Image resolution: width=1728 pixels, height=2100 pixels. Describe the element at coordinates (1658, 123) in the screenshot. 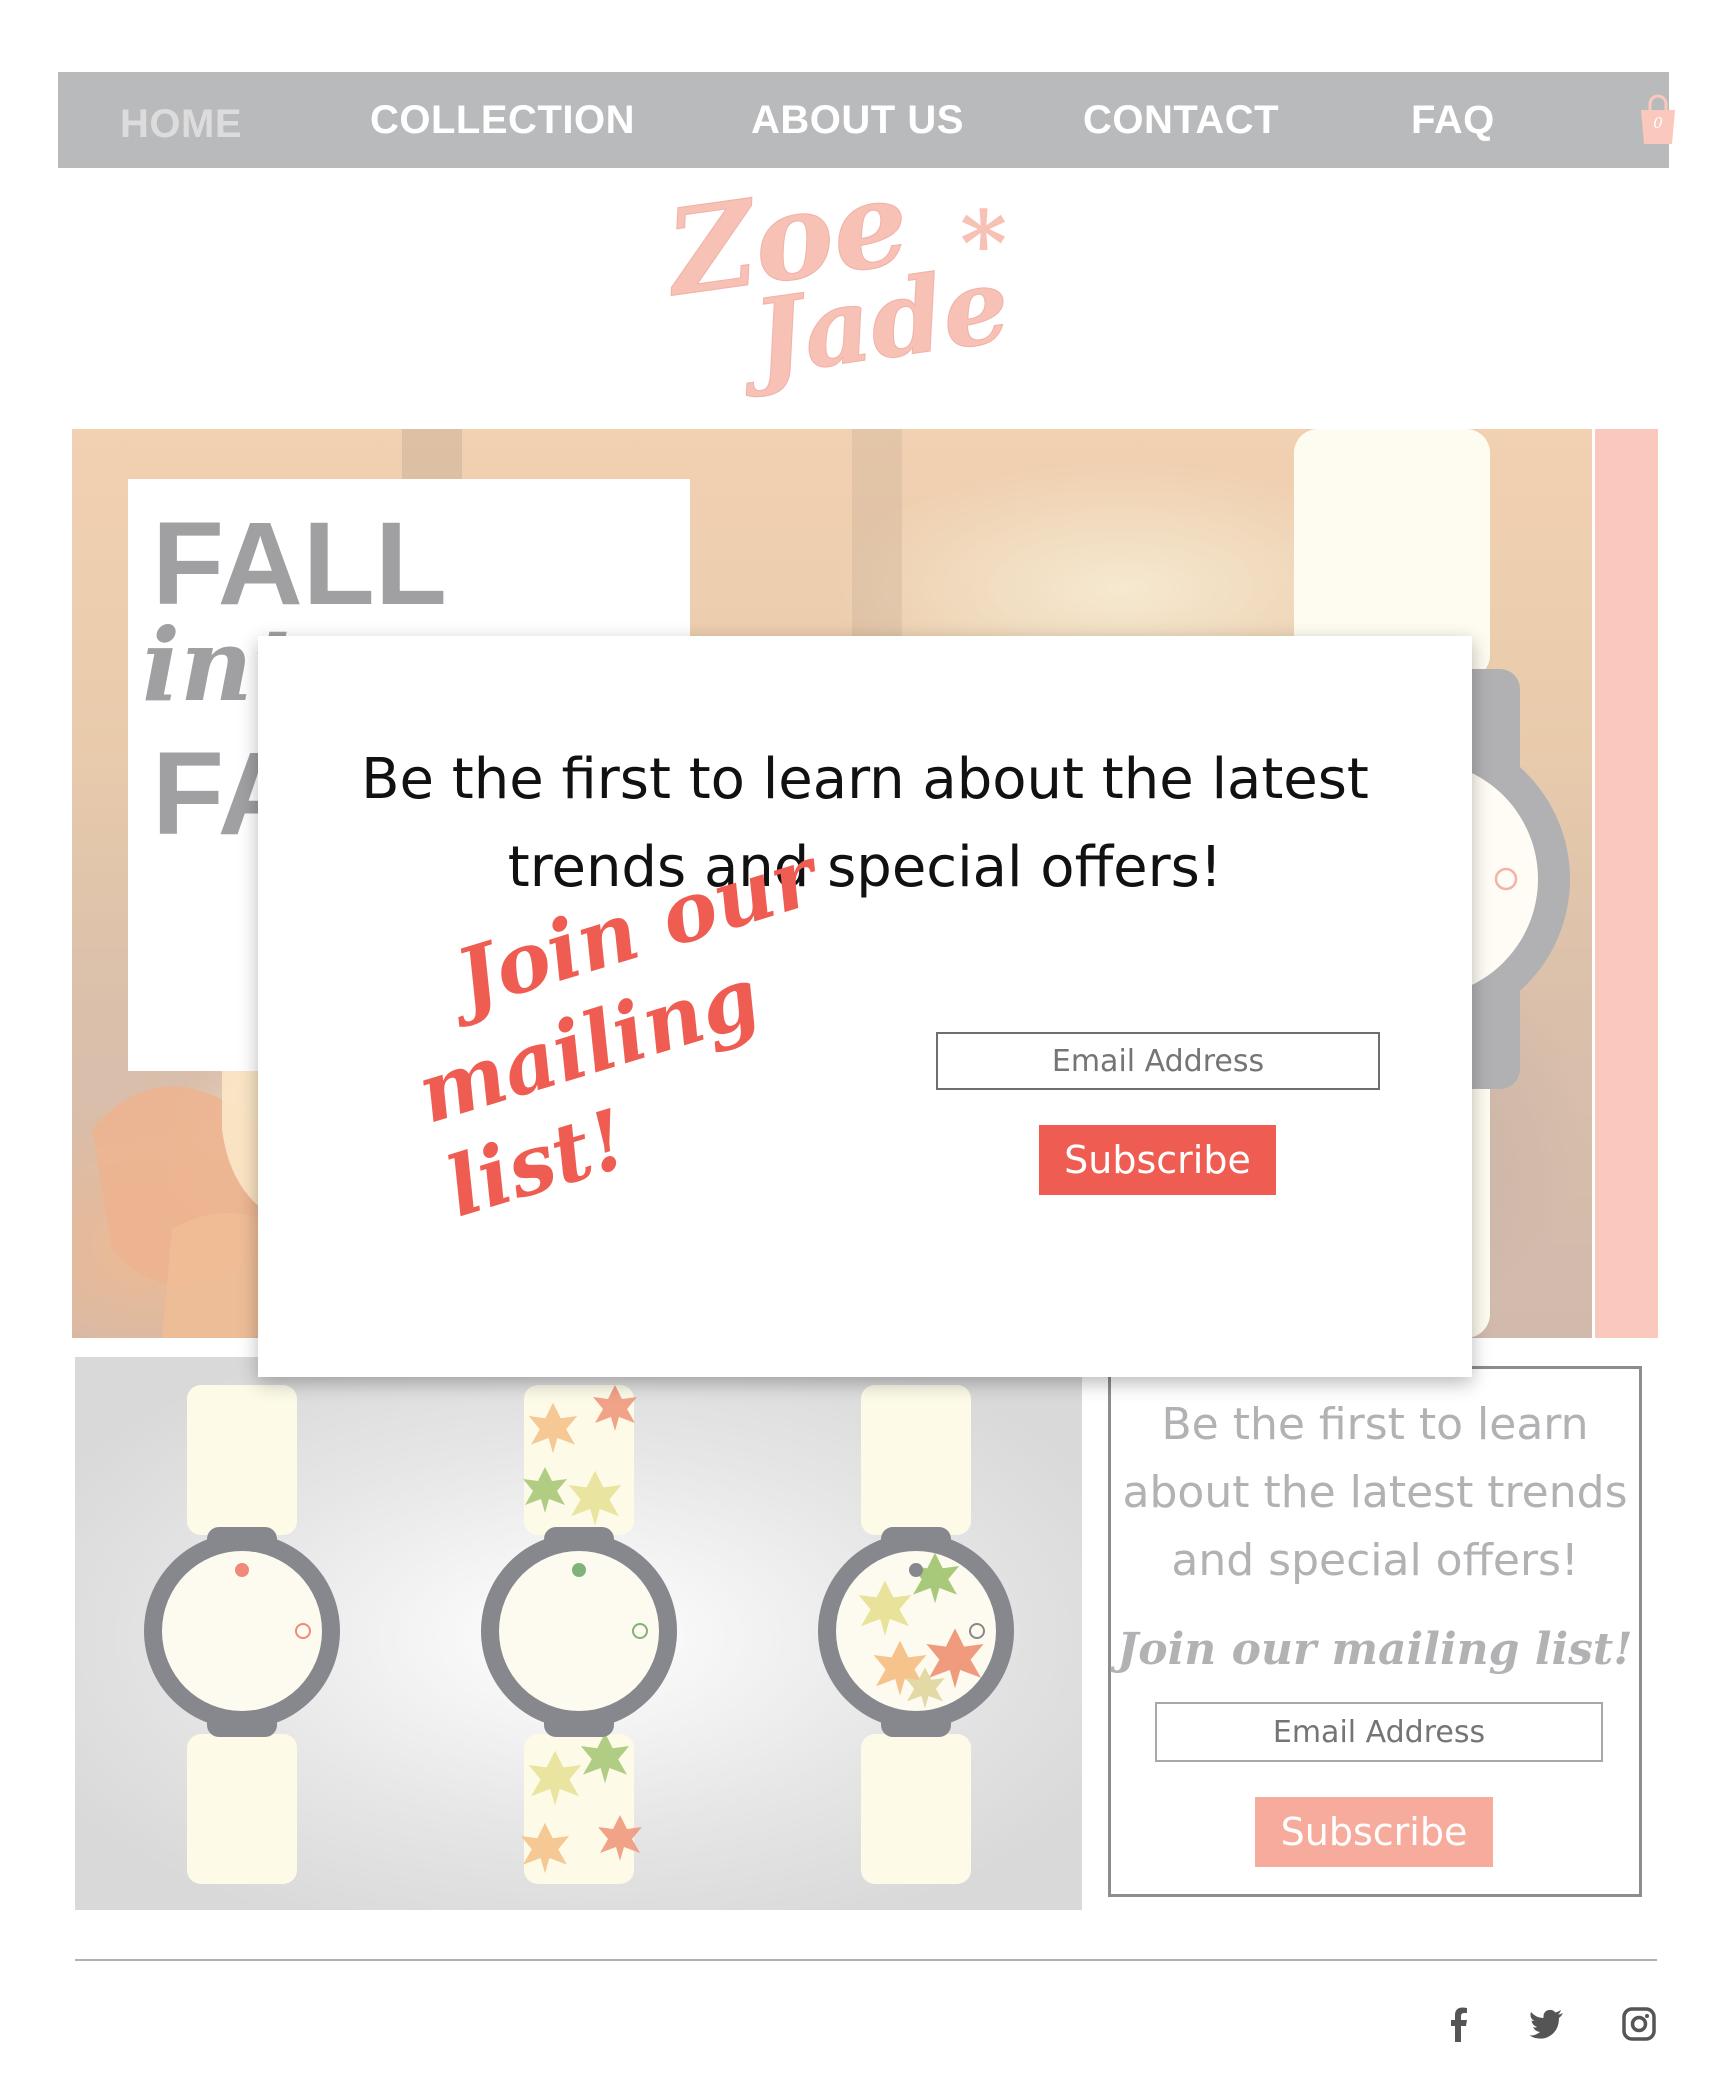

I see `cart-count: 0` at that location.